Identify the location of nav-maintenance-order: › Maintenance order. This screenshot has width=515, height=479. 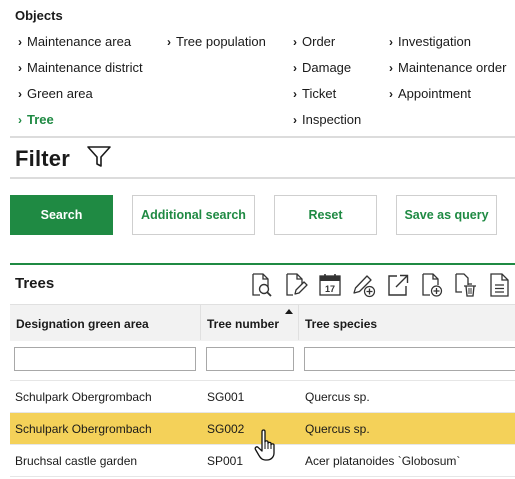
(447, 67).